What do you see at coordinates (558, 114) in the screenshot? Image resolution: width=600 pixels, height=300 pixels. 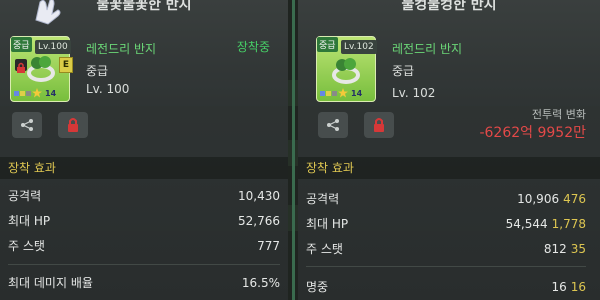 I see `power-change-label: 전투력 변화` at bounding box center [558, 114].